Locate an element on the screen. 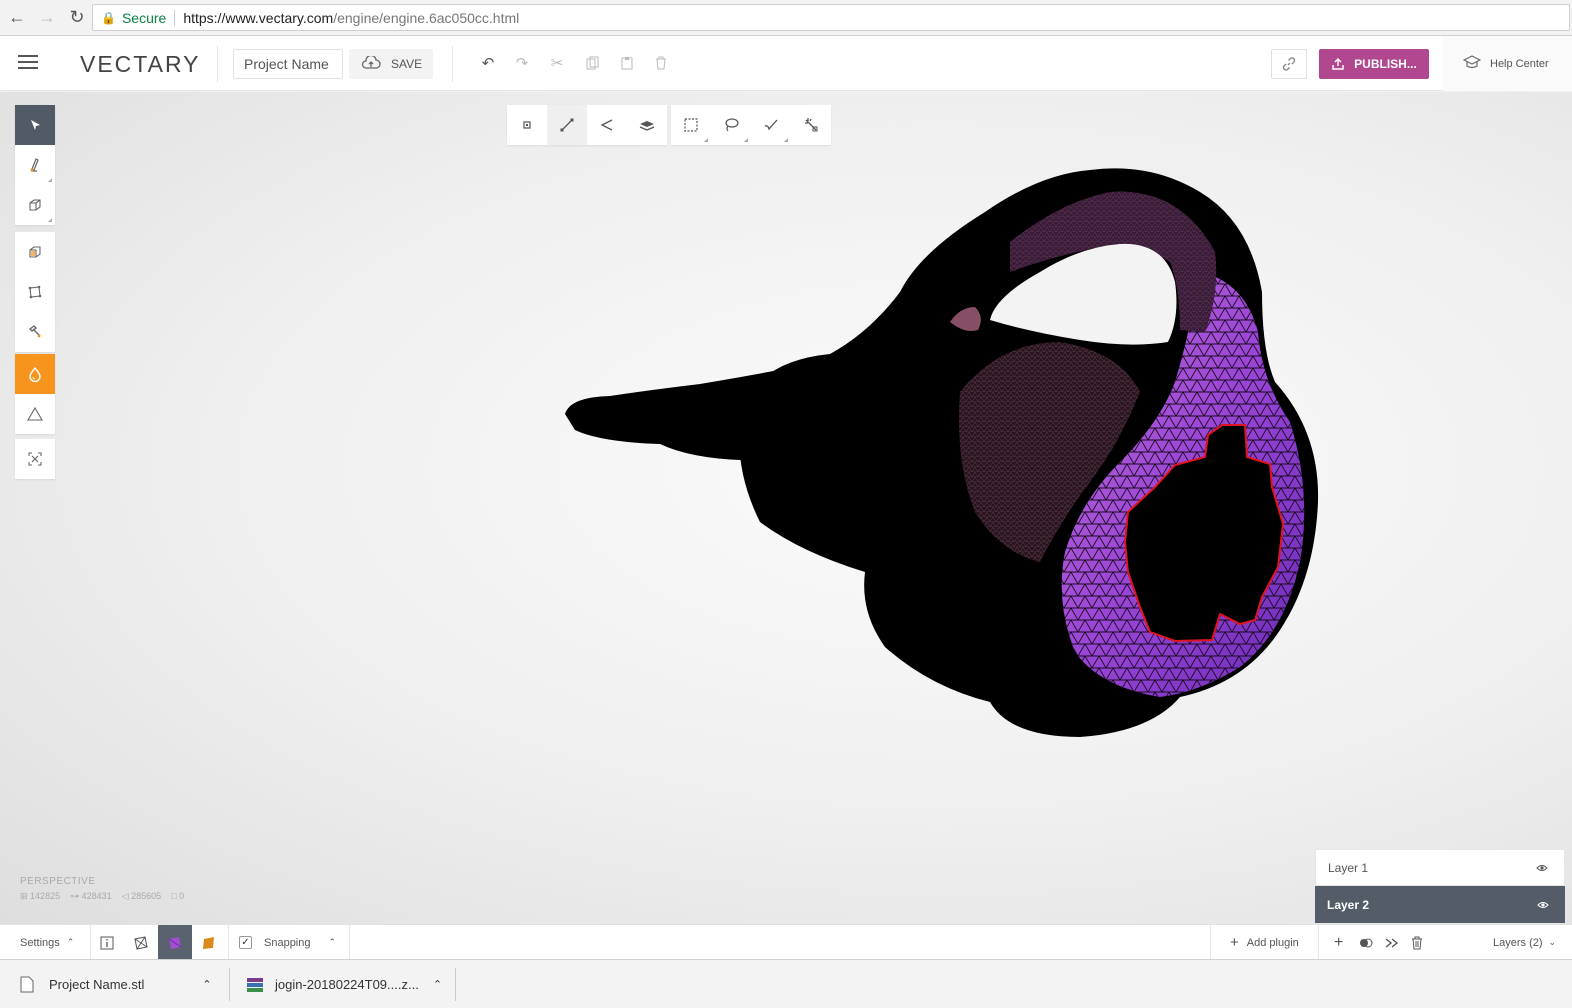 The height and width of the screenshot is (1008, 1572). layers-stack-icon is located at coordinates (647, 126).